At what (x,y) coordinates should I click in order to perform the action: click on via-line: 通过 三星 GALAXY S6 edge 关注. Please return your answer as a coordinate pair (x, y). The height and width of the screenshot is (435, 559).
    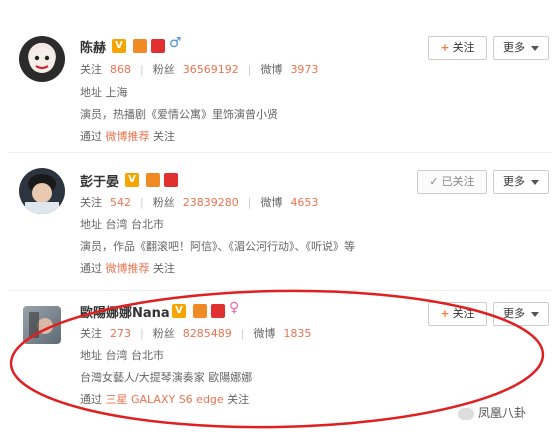
    Looking at the image, I should click on (164, 399).